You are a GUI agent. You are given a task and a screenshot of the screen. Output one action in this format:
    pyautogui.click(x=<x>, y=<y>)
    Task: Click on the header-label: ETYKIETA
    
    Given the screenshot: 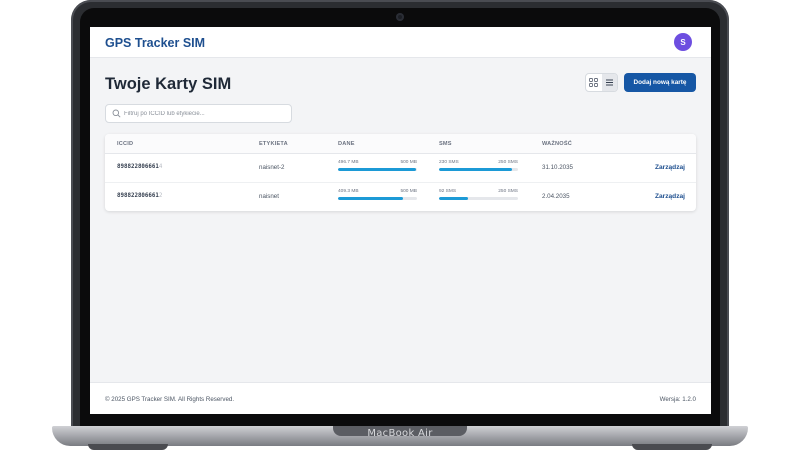 What is the action you would take?
    pyautogui.click(x=273, y=144)
    